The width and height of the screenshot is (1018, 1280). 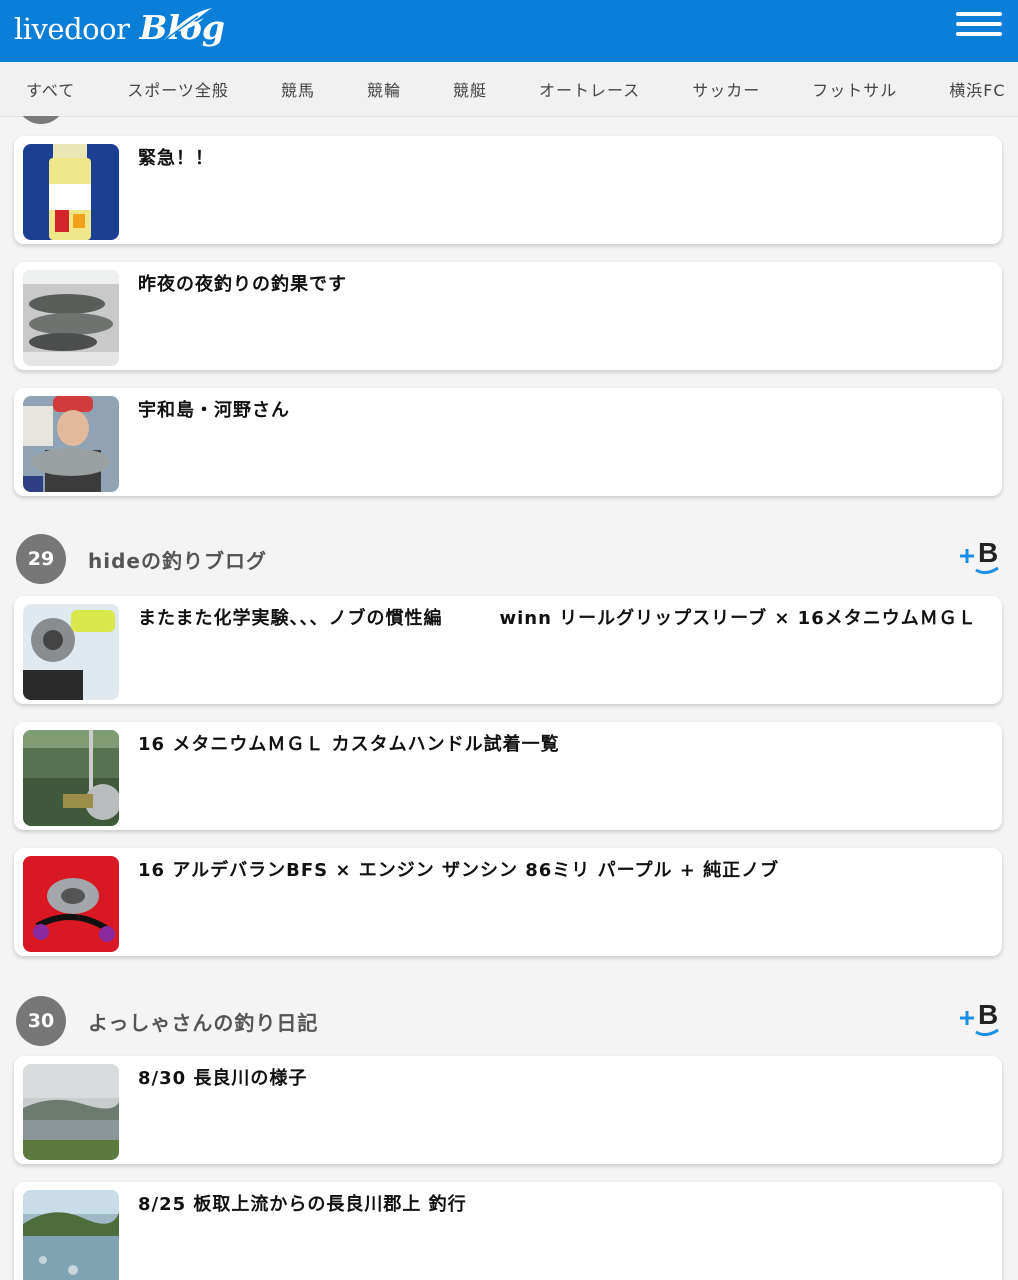 What do you see at coordinates (470, 89) in the screenshot?
I see `tab-kyotei: 競艇` at bounding box center [470, 89].